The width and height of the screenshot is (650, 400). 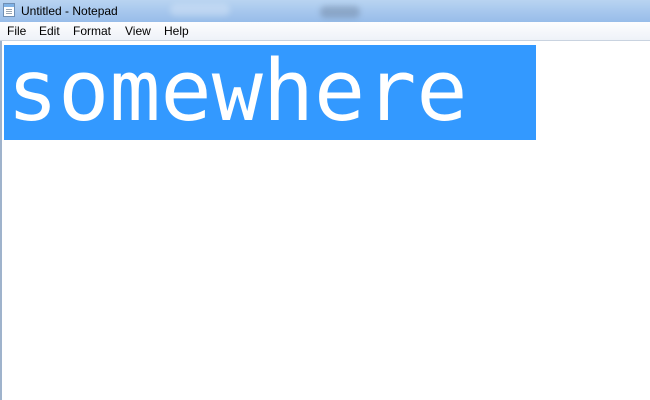 What do you see at coordinates (176, 31) in the screenshot?
I see `menu-help: Help` at bounding box center [176, 31].